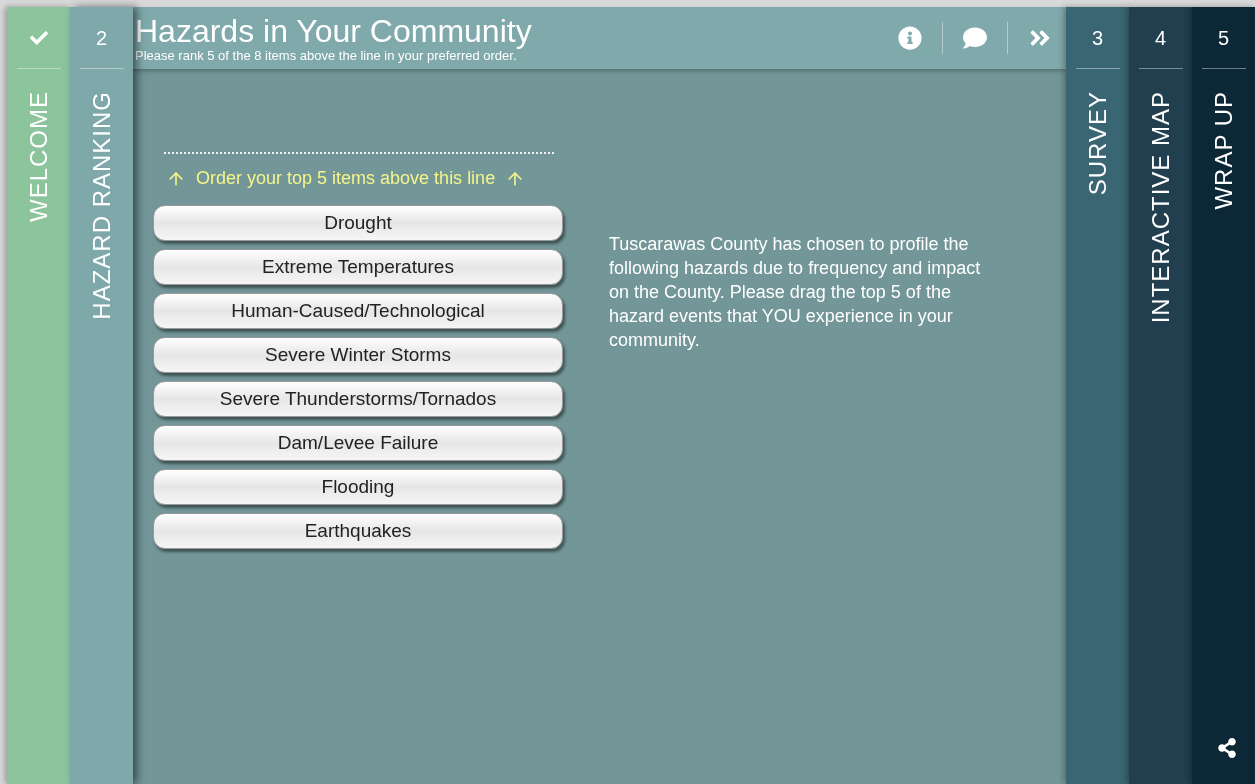 This screenshot has width=1255, height=784. I want to click on hazard-item: Dam/Levee Failure, so click(358, 443).